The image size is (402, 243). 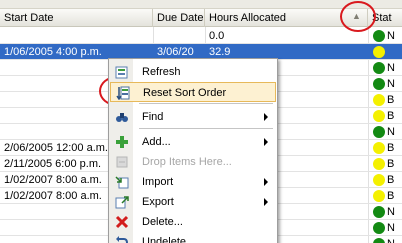 What do you see at coordinates (193, 202) in the screenshot?
I see `menu-item-export: Export` at bounding box center [193, 202].